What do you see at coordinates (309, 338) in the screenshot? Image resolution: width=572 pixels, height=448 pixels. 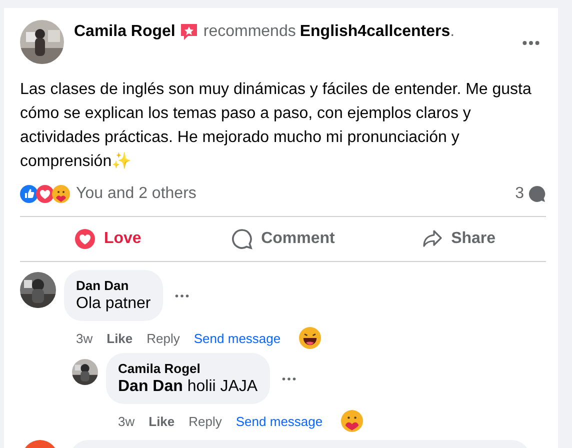 I see `laughing-emoji-icon` at bounding box center [309, 338].